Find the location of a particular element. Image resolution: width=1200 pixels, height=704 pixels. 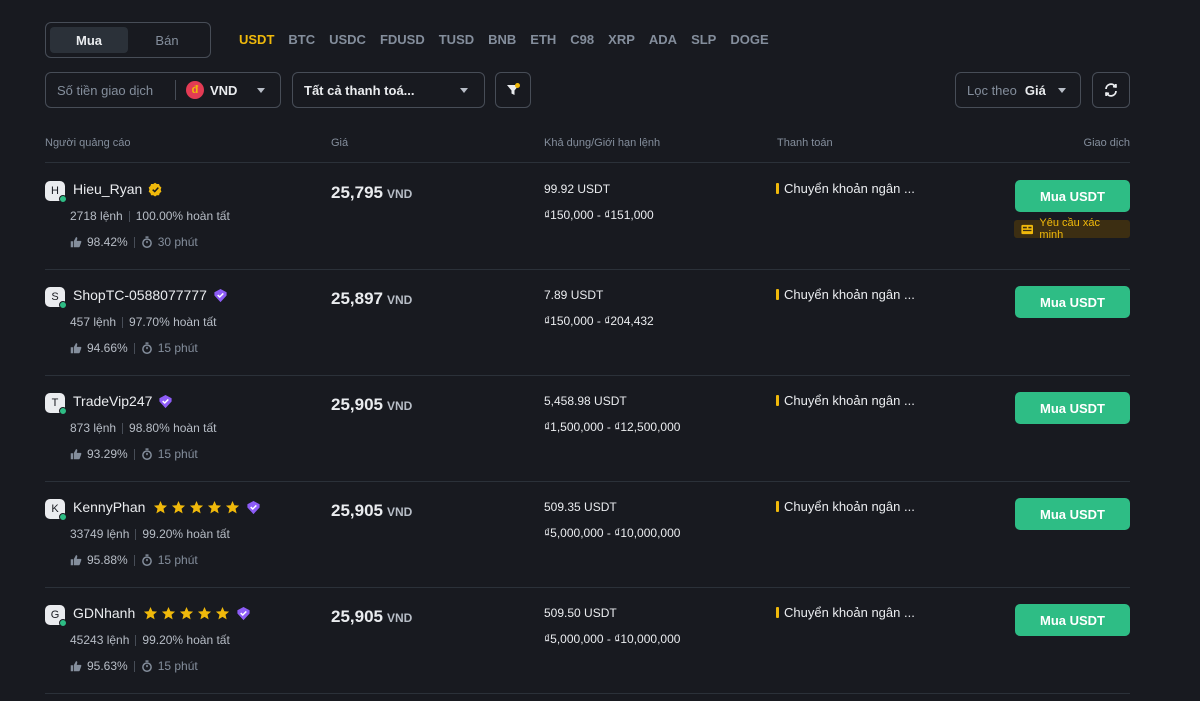

price: 25,897 VND is located at coordinates (371, 299).